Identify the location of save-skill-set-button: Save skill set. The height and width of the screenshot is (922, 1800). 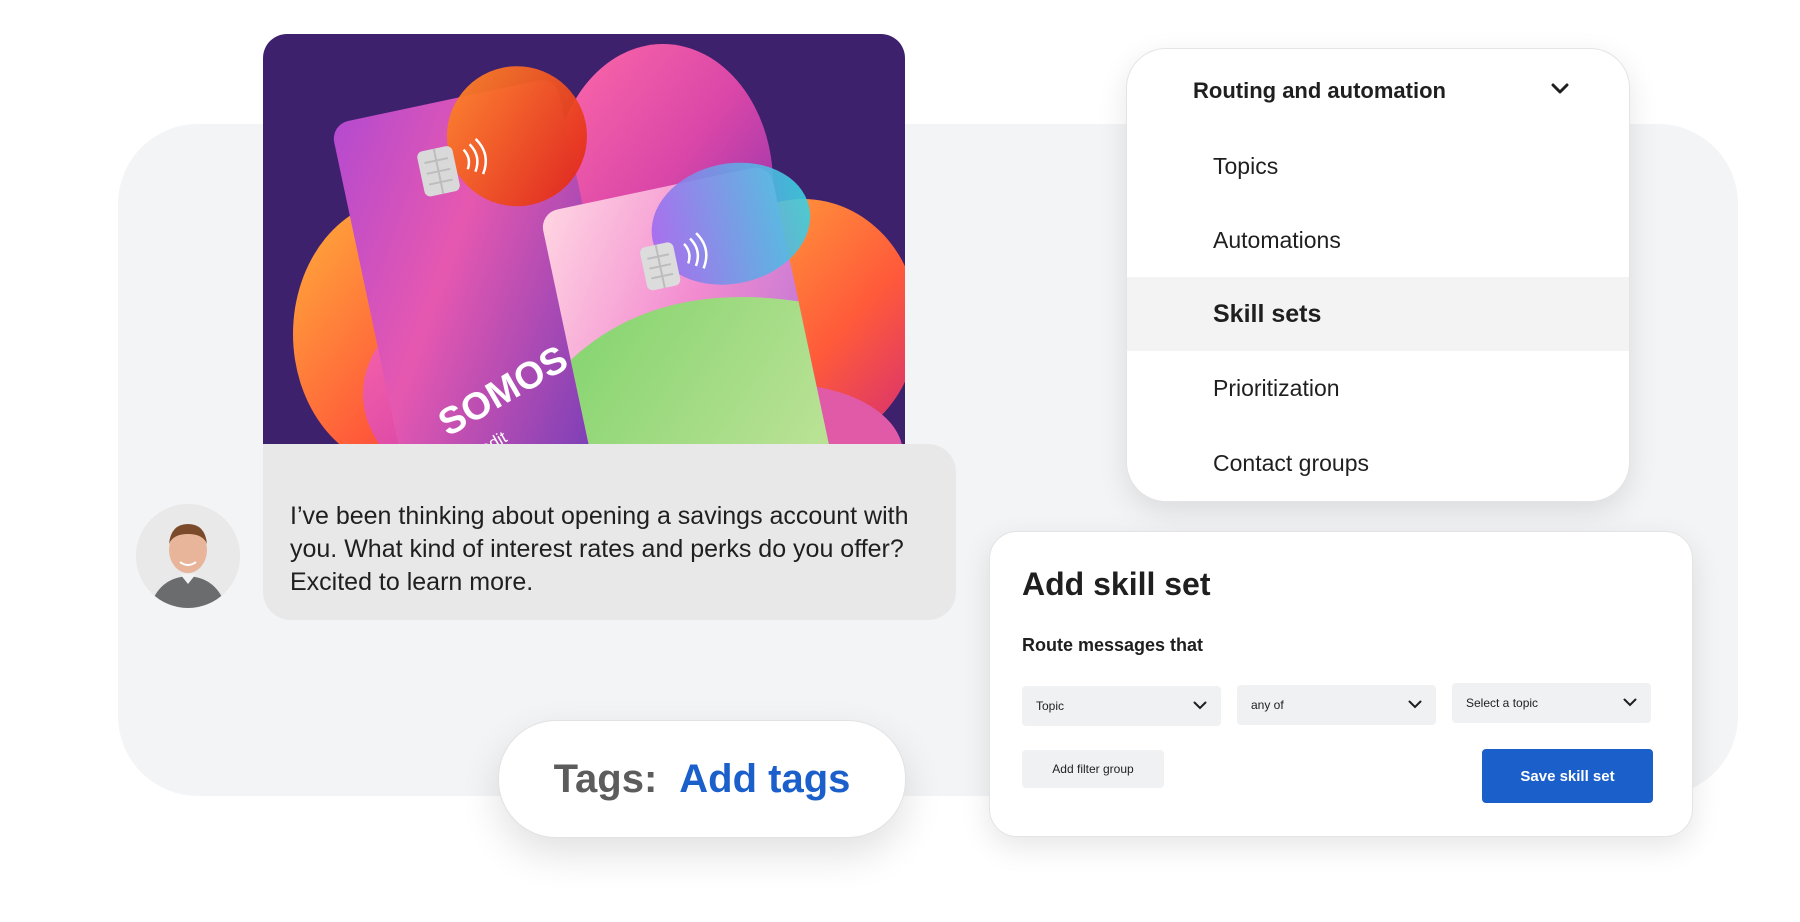
(1567, 776).